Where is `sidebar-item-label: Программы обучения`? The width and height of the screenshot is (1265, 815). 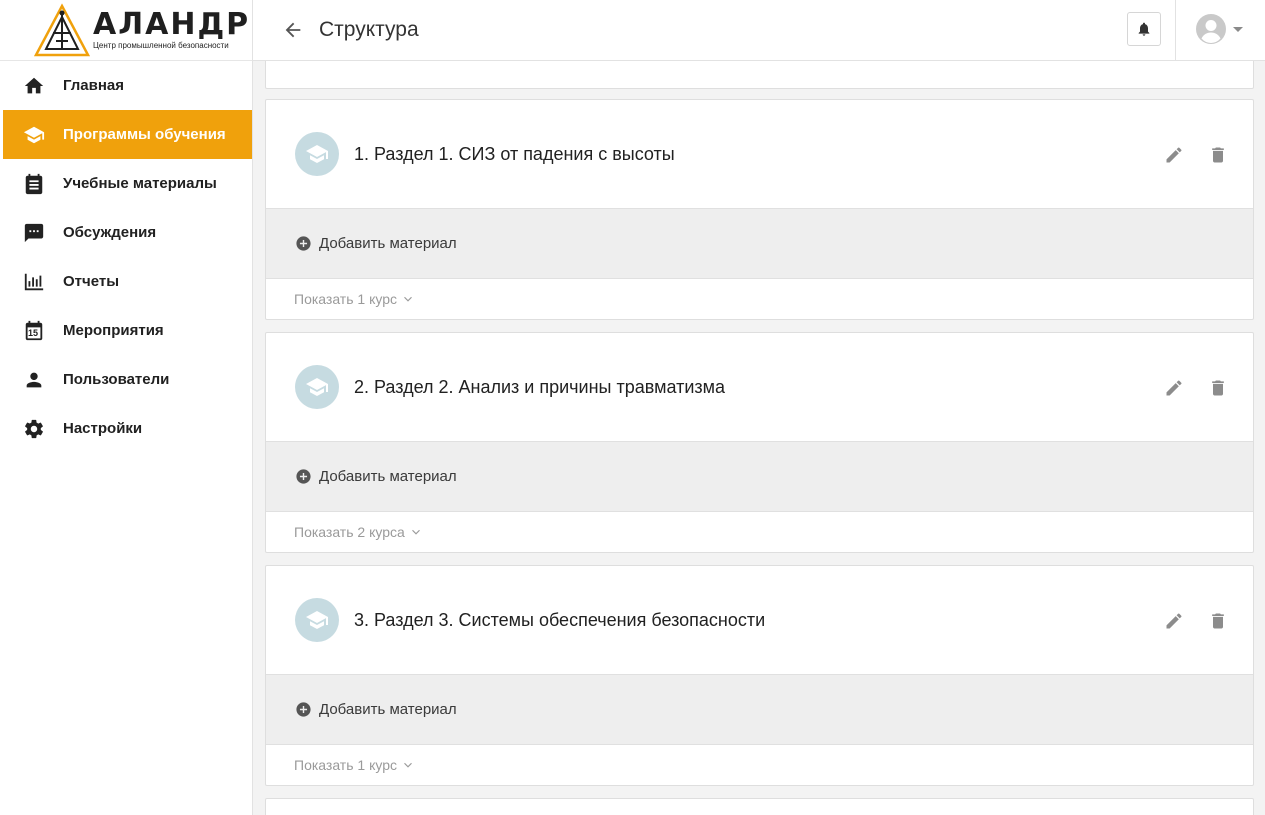 sidebar-item-label: Программы обучения is located at coordinates (144, 134).